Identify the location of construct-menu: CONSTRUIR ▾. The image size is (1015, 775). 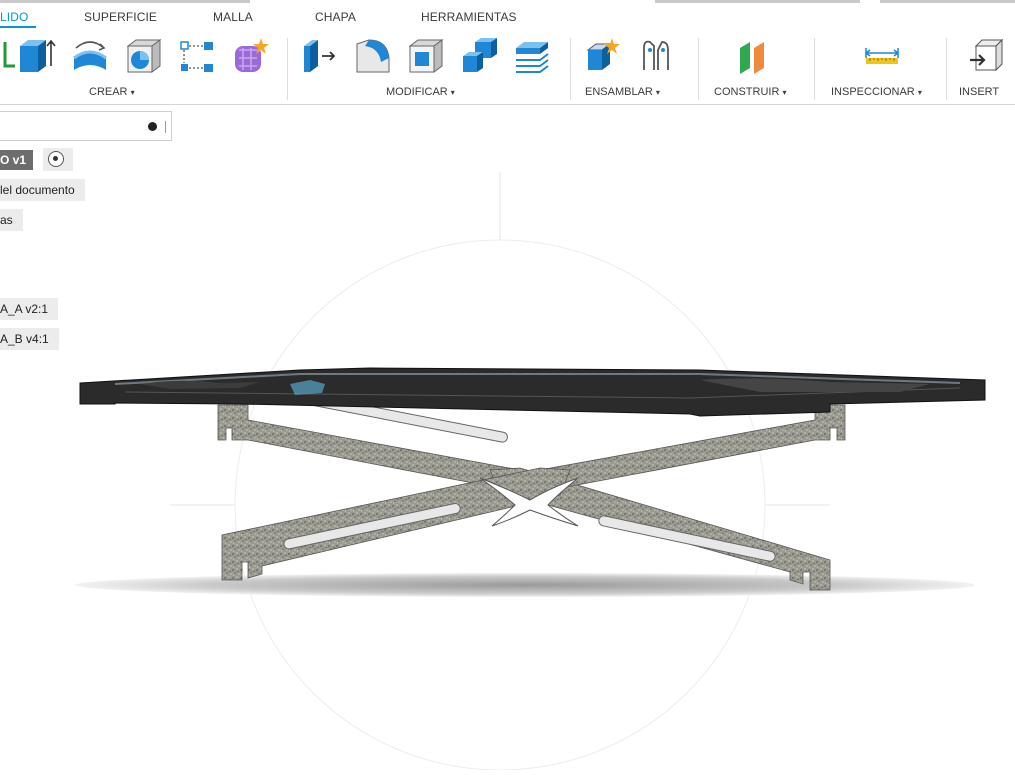
(750, 92).